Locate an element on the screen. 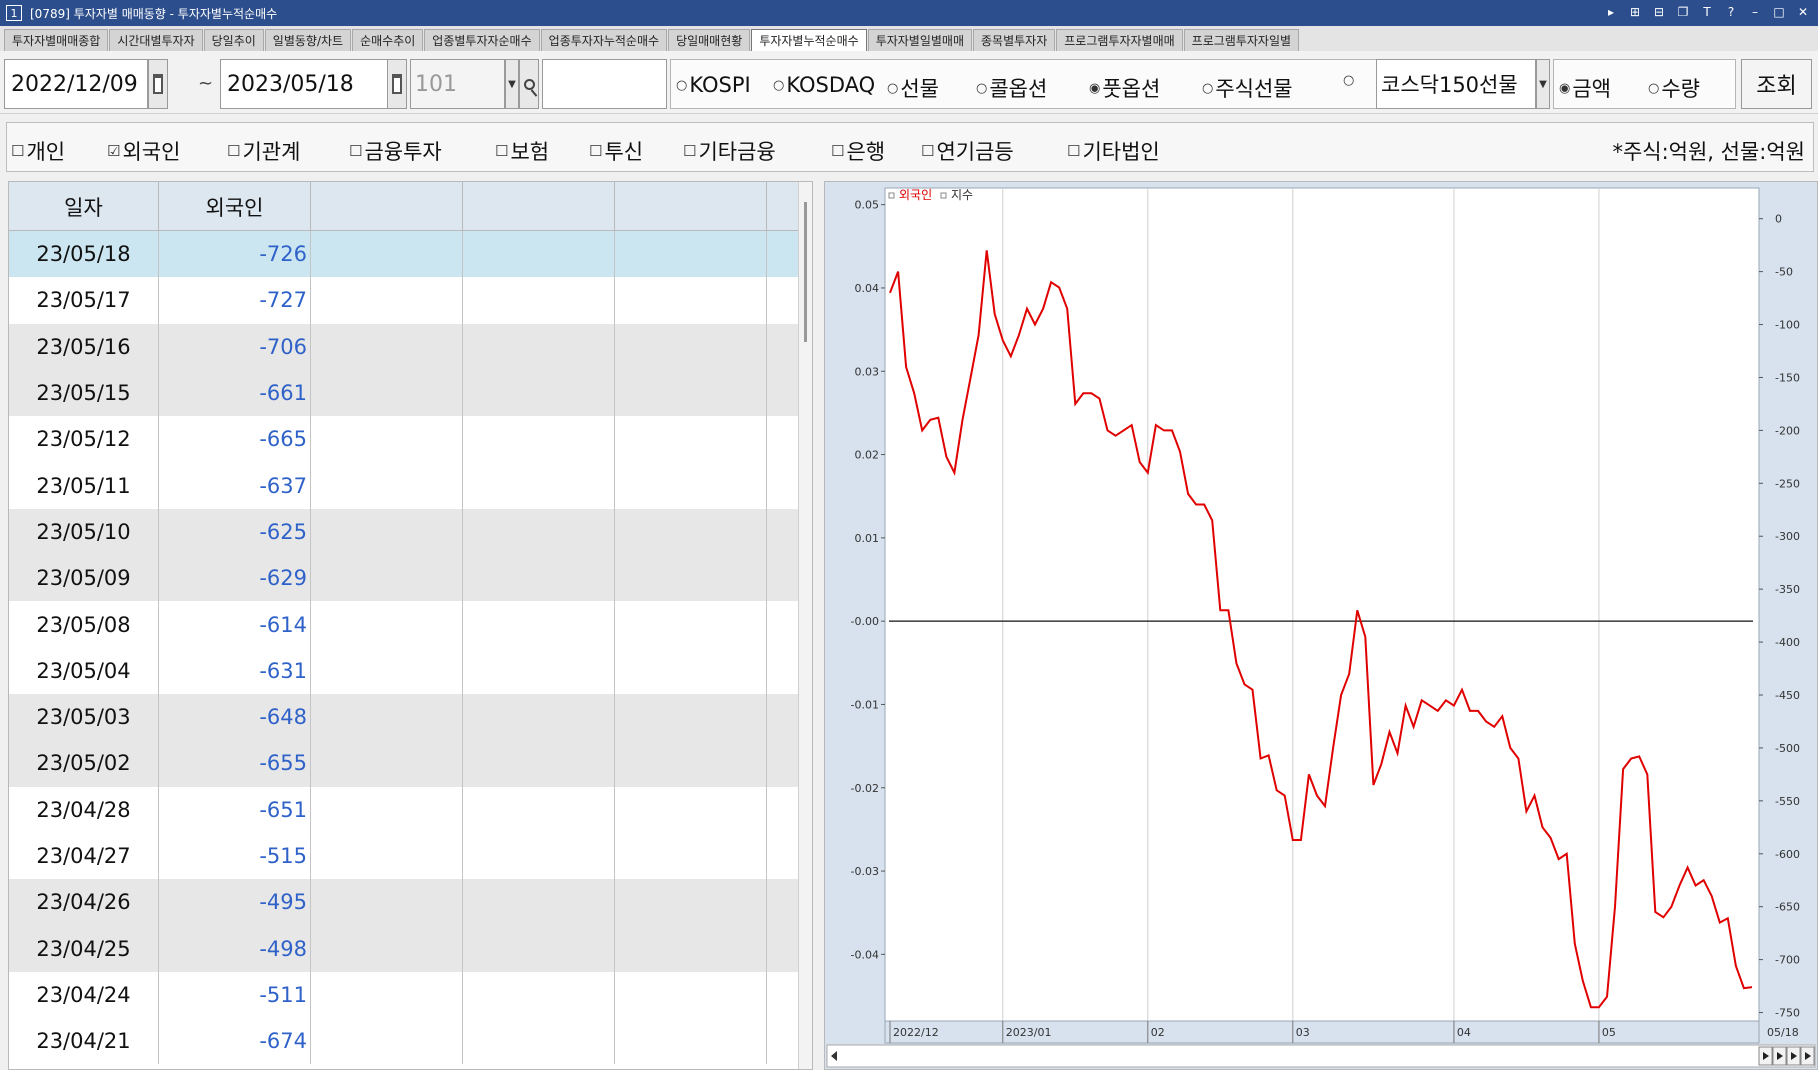 Image resolution: width=1818 pixels, height=1070 pixels. table-row: 23/04/24 -511 is located at coordinates (404, 995).